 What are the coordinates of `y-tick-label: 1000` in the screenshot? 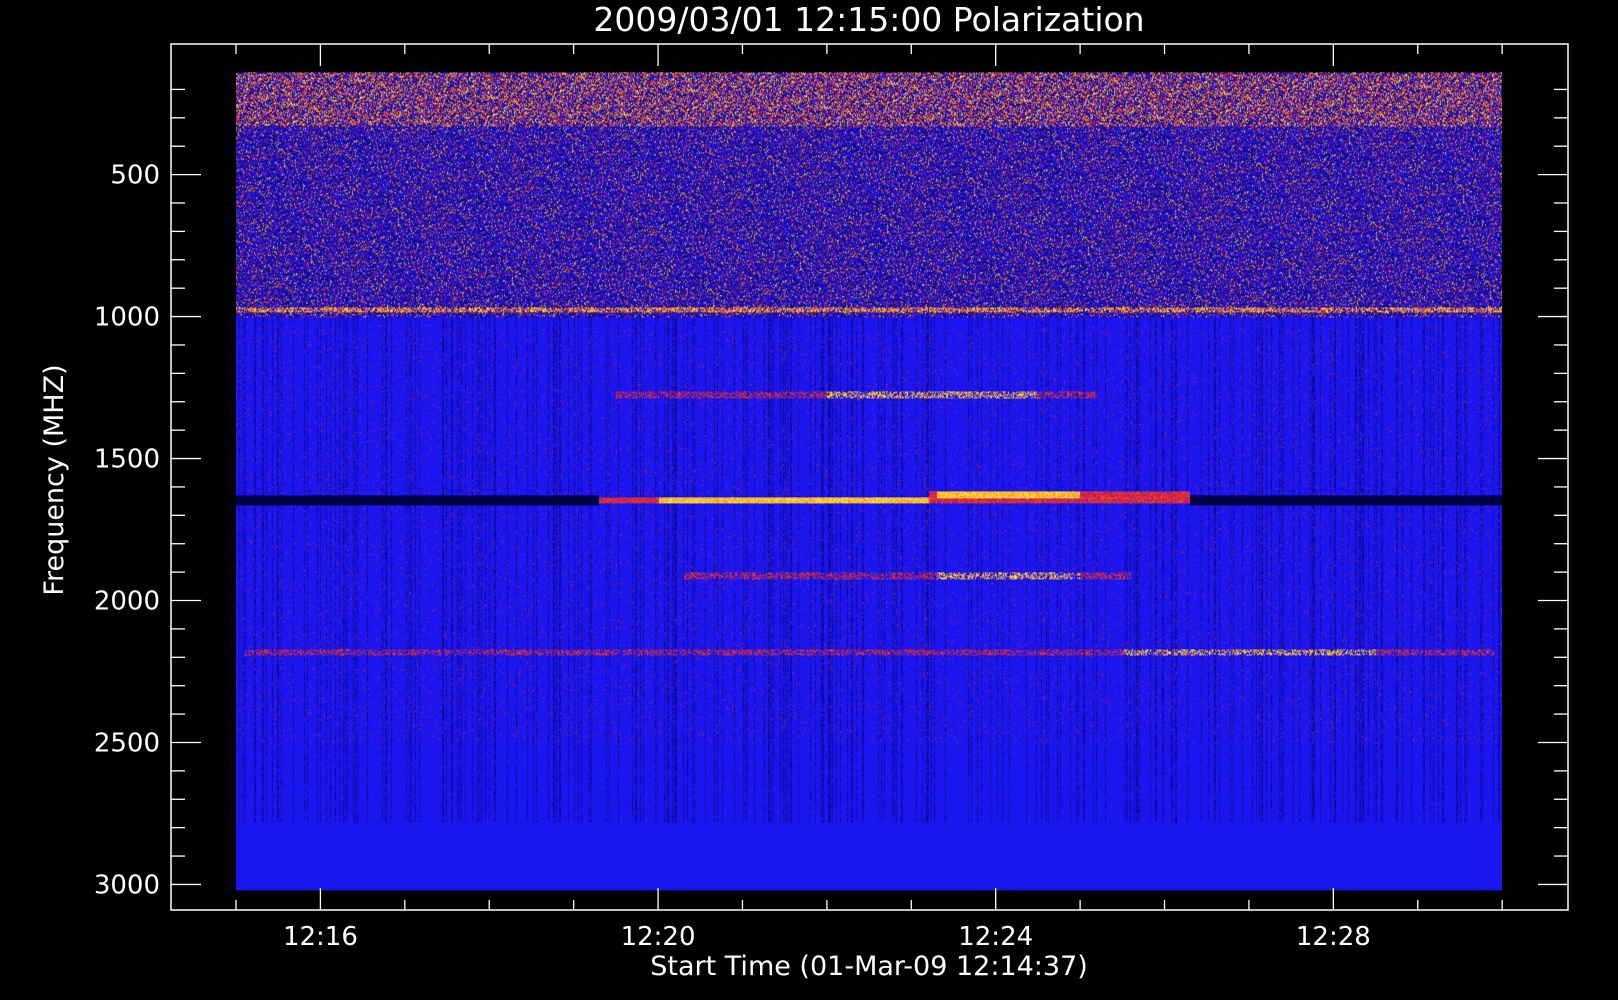 It's located at (127, 318).